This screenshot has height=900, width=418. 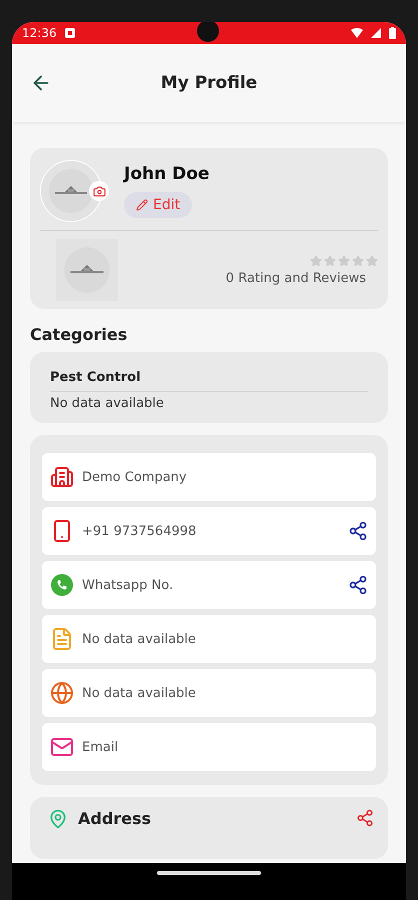 What do you see at coordinates (101, 747) in the screenshot?
I see `contact-text: Email` at bounding box center [101, 747].